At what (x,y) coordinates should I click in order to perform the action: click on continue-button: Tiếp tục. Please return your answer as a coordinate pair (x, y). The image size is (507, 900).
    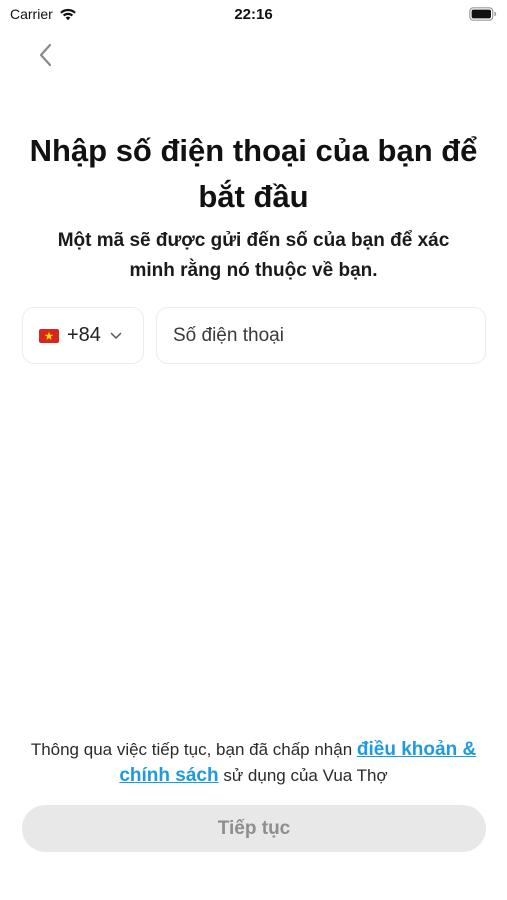
    Looking at the image, I should click on (254, 828).